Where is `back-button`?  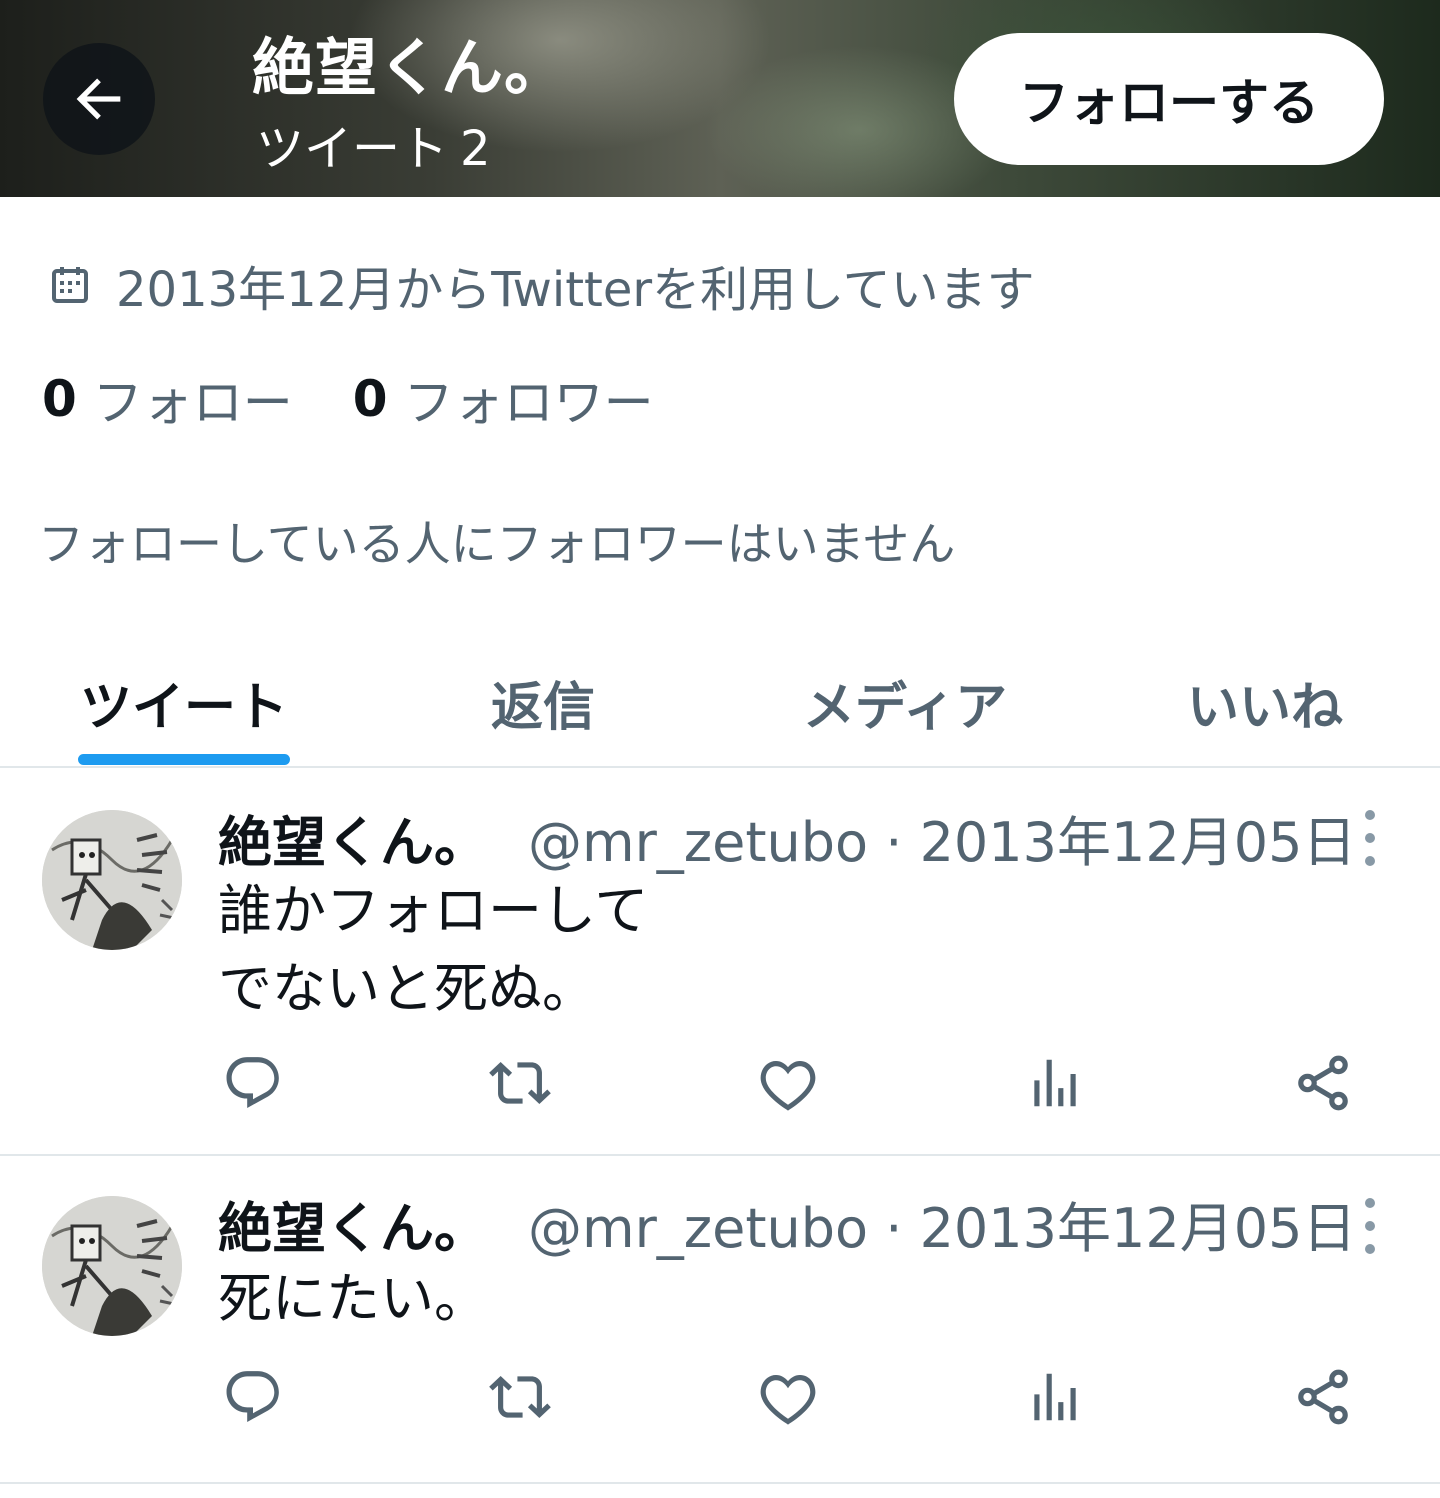 back-button is located at coordinates (99, 99).